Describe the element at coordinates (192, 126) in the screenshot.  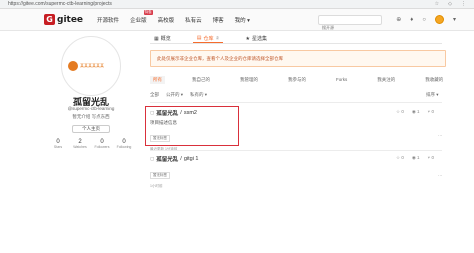
I see `highlight-box` at that location.